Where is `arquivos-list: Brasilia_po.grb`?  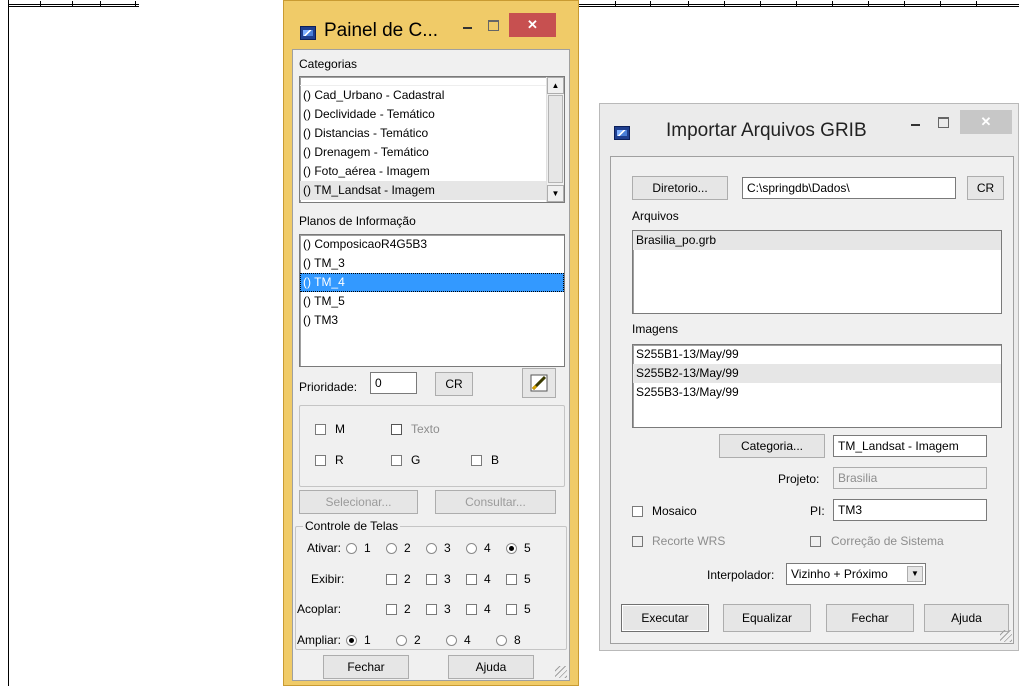 arquivos-list: Brasilia_po.grb is located at coordinates (817, 272).